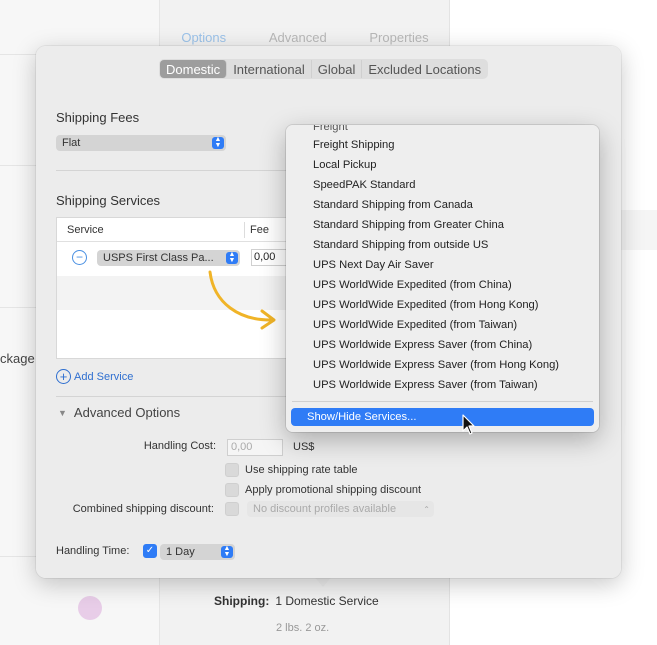 The image size is (657, 645). Describe the element at coordinates (79, 257) in the screenshot. I see `remove-service-icon: −` at that location.